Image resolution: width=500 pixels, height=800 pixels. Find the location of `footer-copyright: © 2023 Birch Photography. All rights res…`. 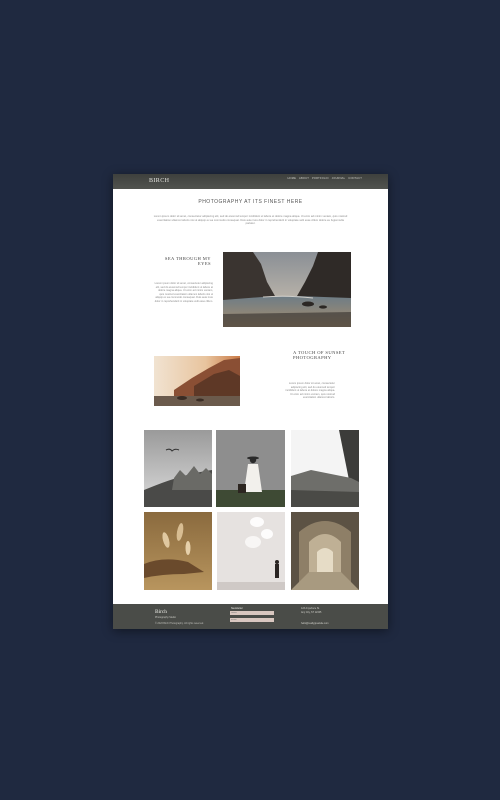

footer-copyright: © 2023 Birch Photography. All rights res… is located at coordinates (179, 623).